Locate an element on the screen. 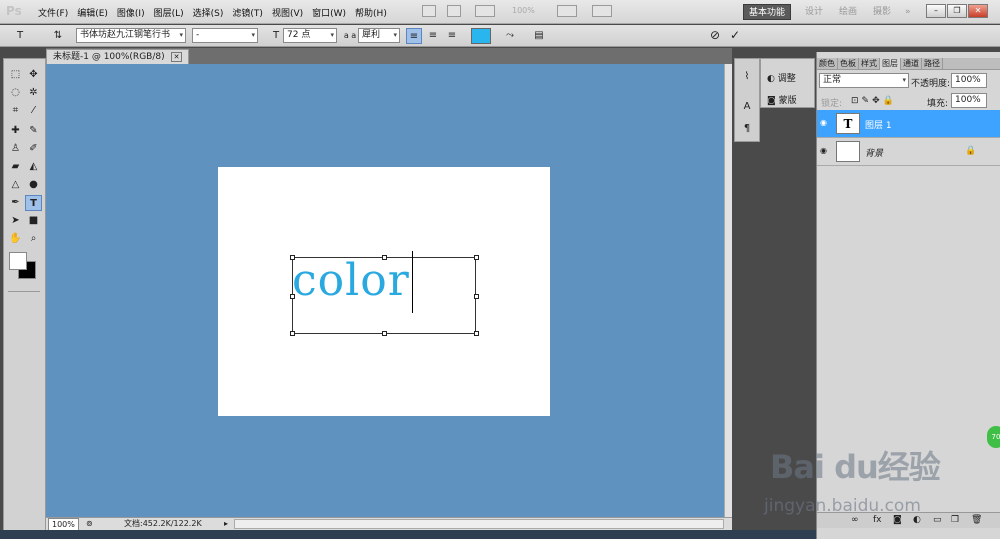 This screenshot has height=539, width=1000. move-tool-icon: ✥ is located at coordinates (33, 75).